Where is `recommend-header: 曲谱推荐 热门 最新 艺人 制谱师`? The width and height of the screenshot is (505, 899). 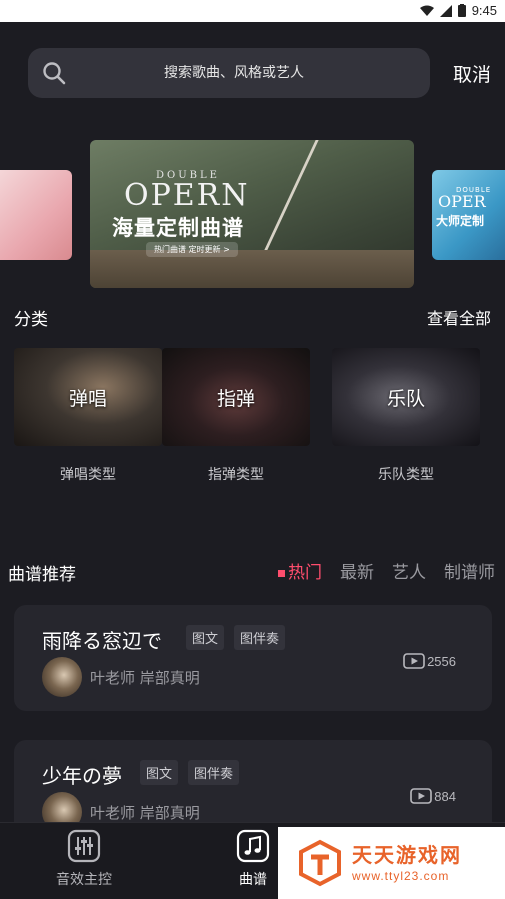
recommend-header: 曲谱推荐 热门 最新 艺人 制谱师 is located at coordinates (251, 573).